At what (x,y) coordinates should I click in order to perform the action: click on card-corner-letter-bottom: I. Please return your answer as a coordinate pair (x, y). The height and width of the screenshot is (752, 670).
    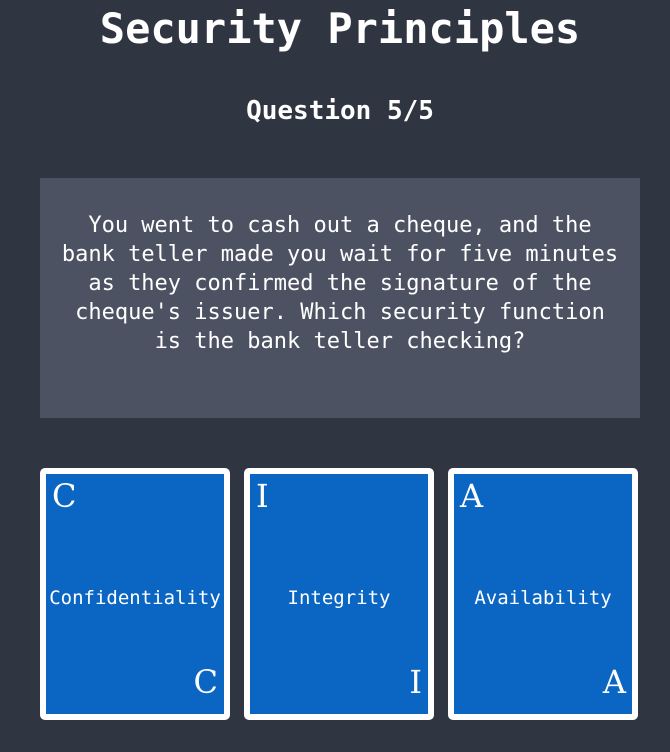
    Looking at the image, I should click on (415, 682).